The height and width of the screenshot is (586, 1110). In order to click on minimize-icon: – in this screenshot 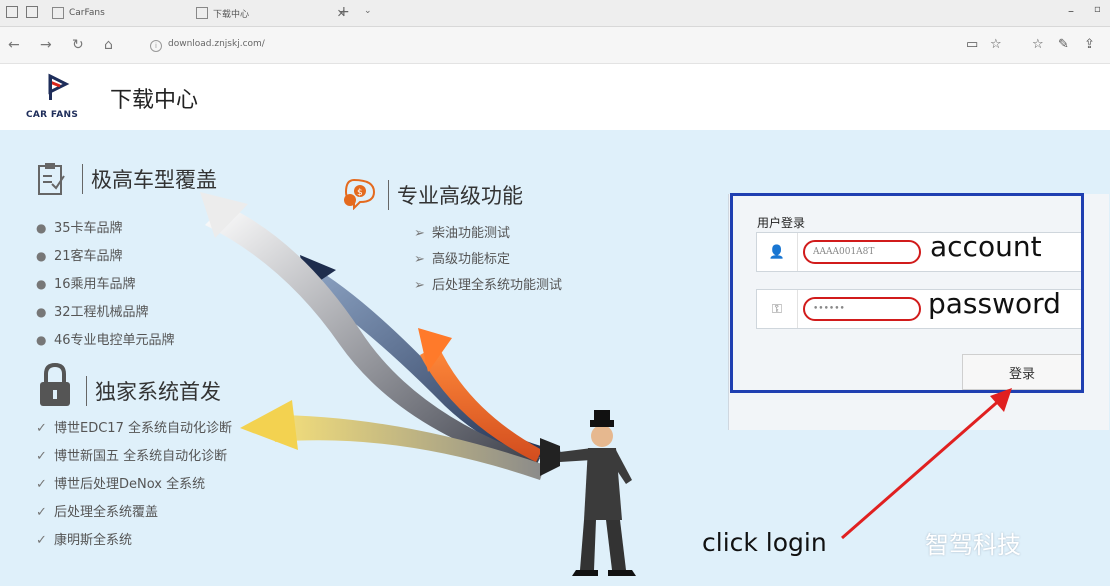, I will do `click(1071, 11)`.